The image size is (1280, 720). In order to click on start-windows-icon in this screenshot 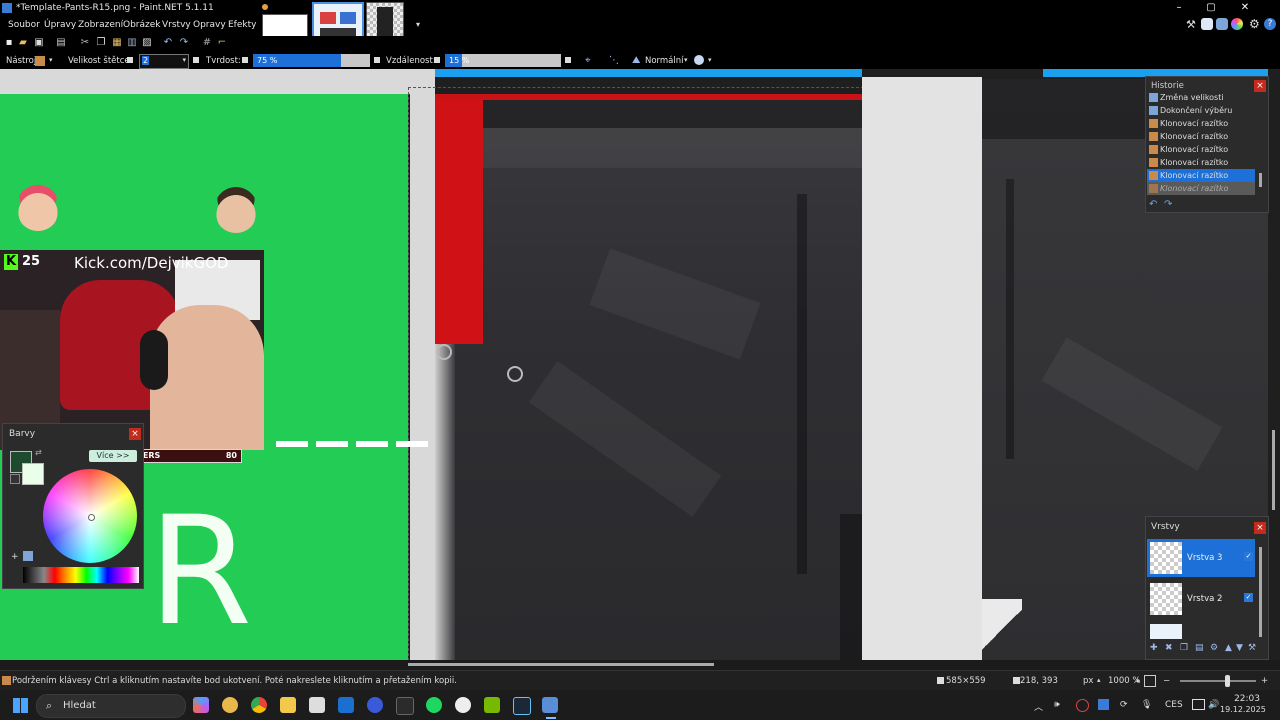, I will do `click(20, 705)`.